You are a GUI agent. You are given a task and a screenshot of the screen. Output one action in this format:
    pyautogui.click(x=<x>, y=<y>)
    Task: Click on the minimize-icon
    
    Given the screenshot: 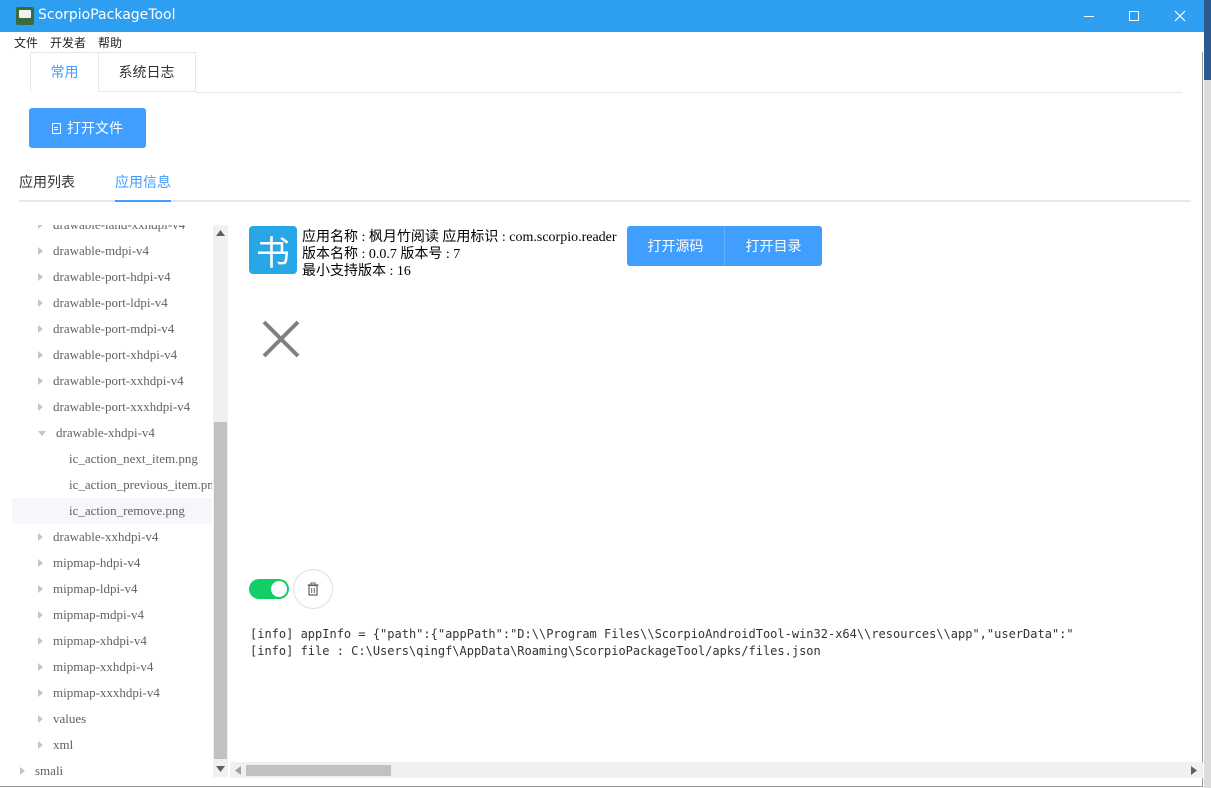 What is the action you would take?
    pyautogui.click(x=1089, y=16)
    